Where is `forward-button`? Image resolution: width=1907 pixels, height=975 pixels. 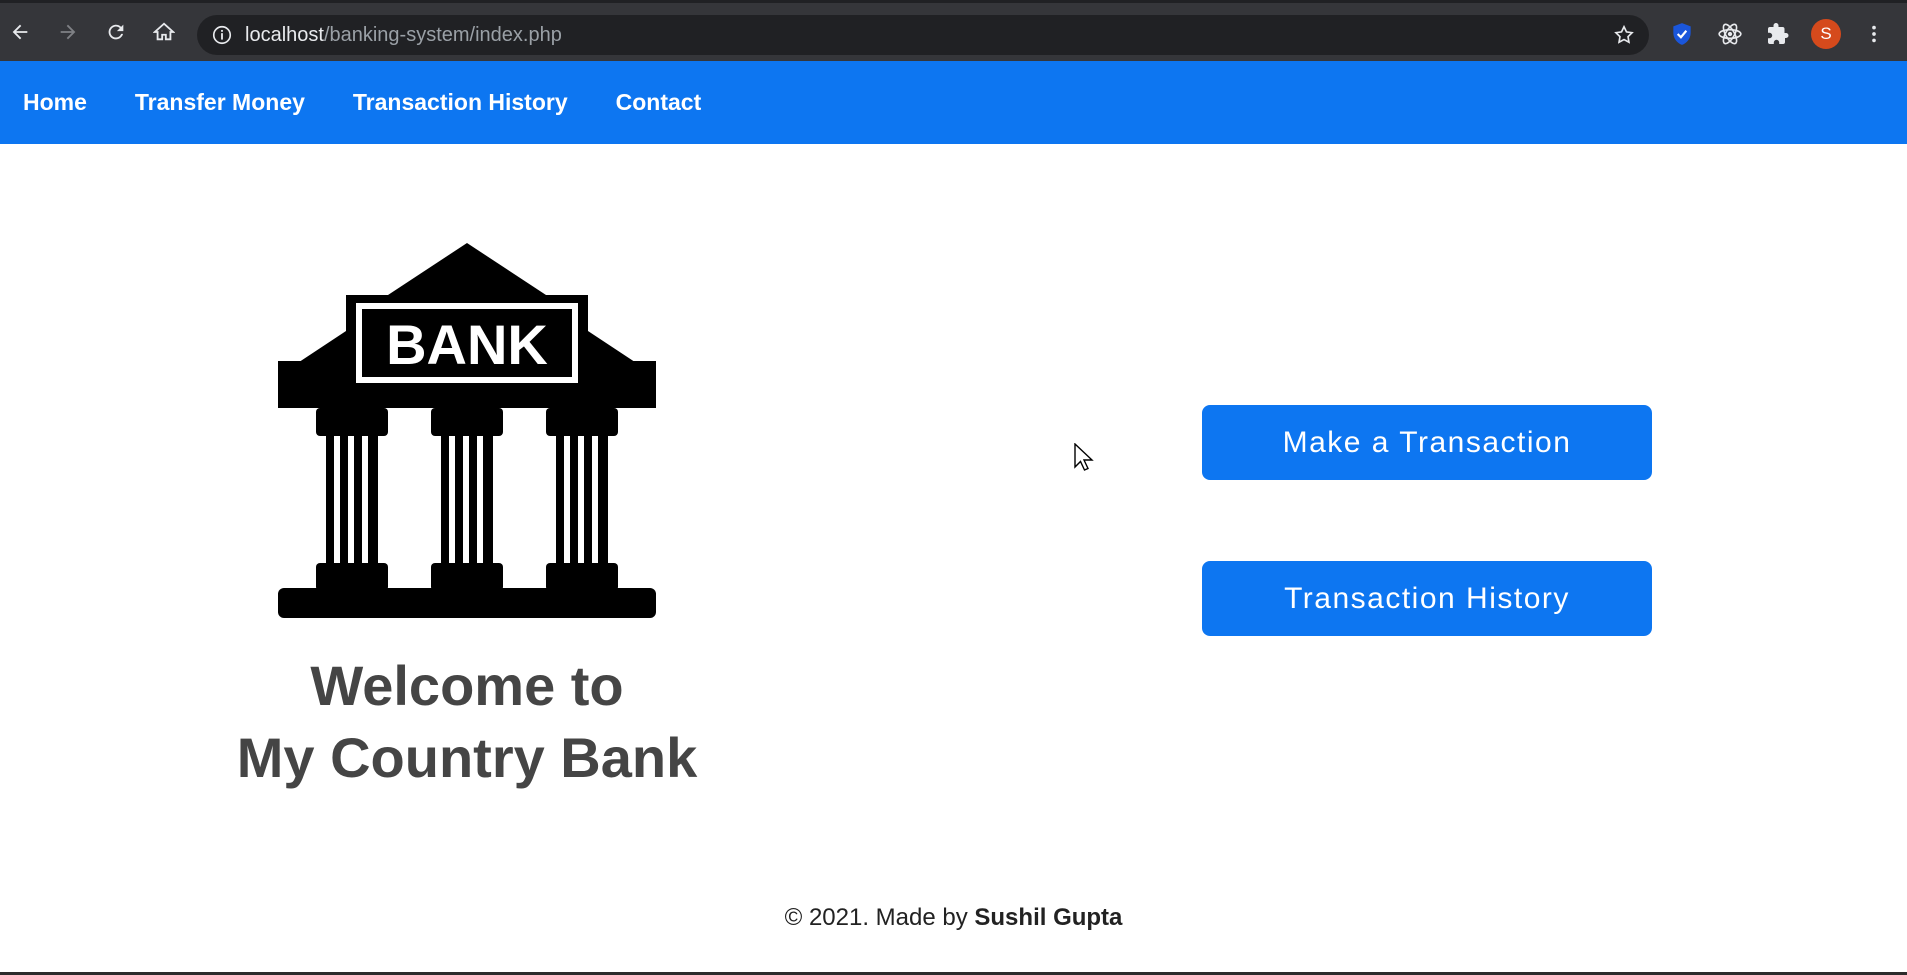 forward-button is located at coordinates (68, 32).